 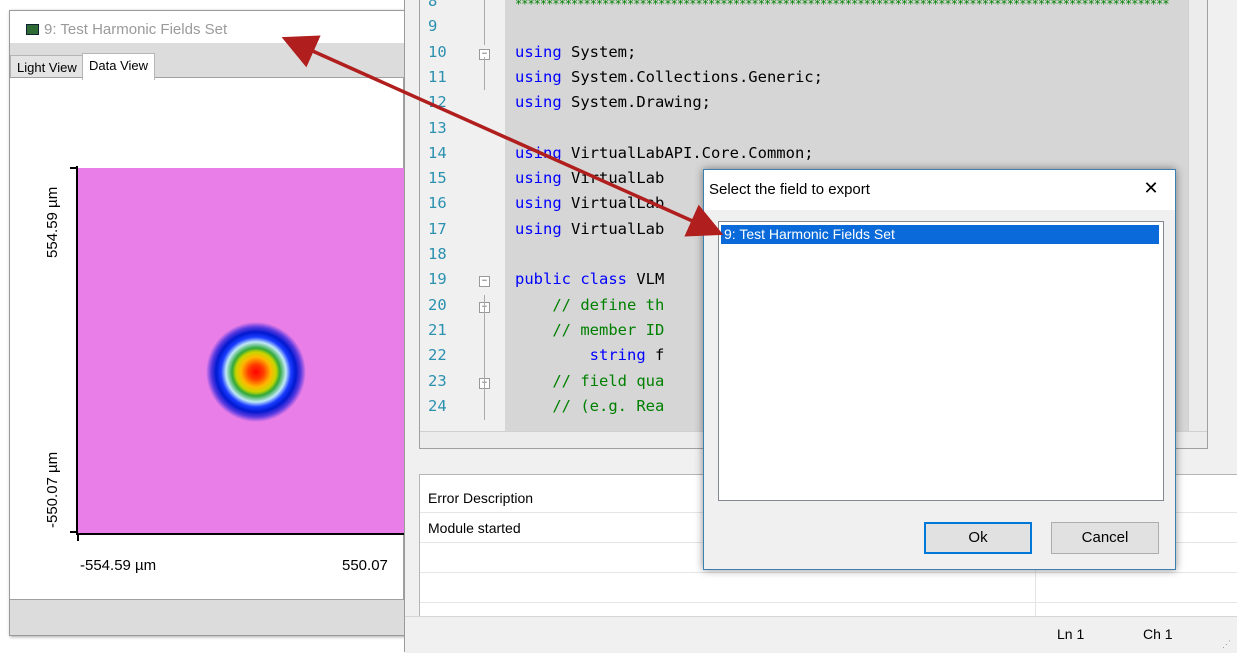 I want to click on y-axis-top-tick, so click(x=74, y=168).